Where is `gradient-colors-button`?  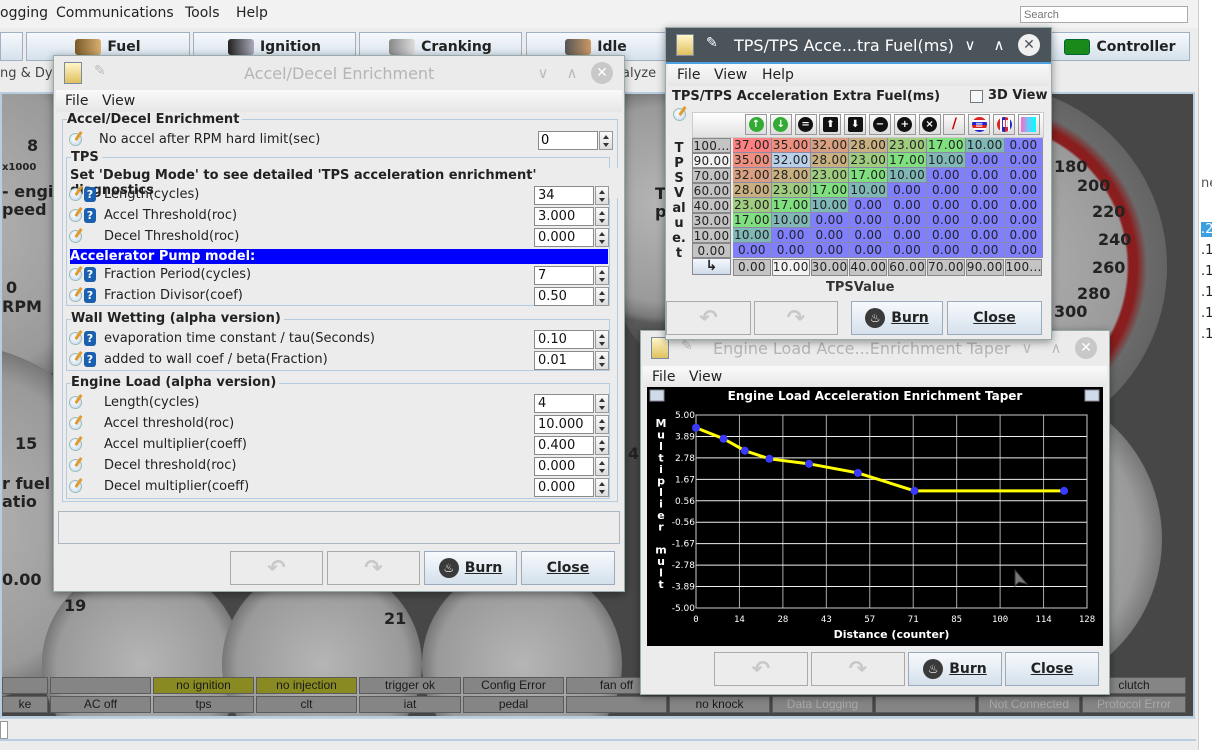 gradient-colors-button is located at coordinates (1028, 124).